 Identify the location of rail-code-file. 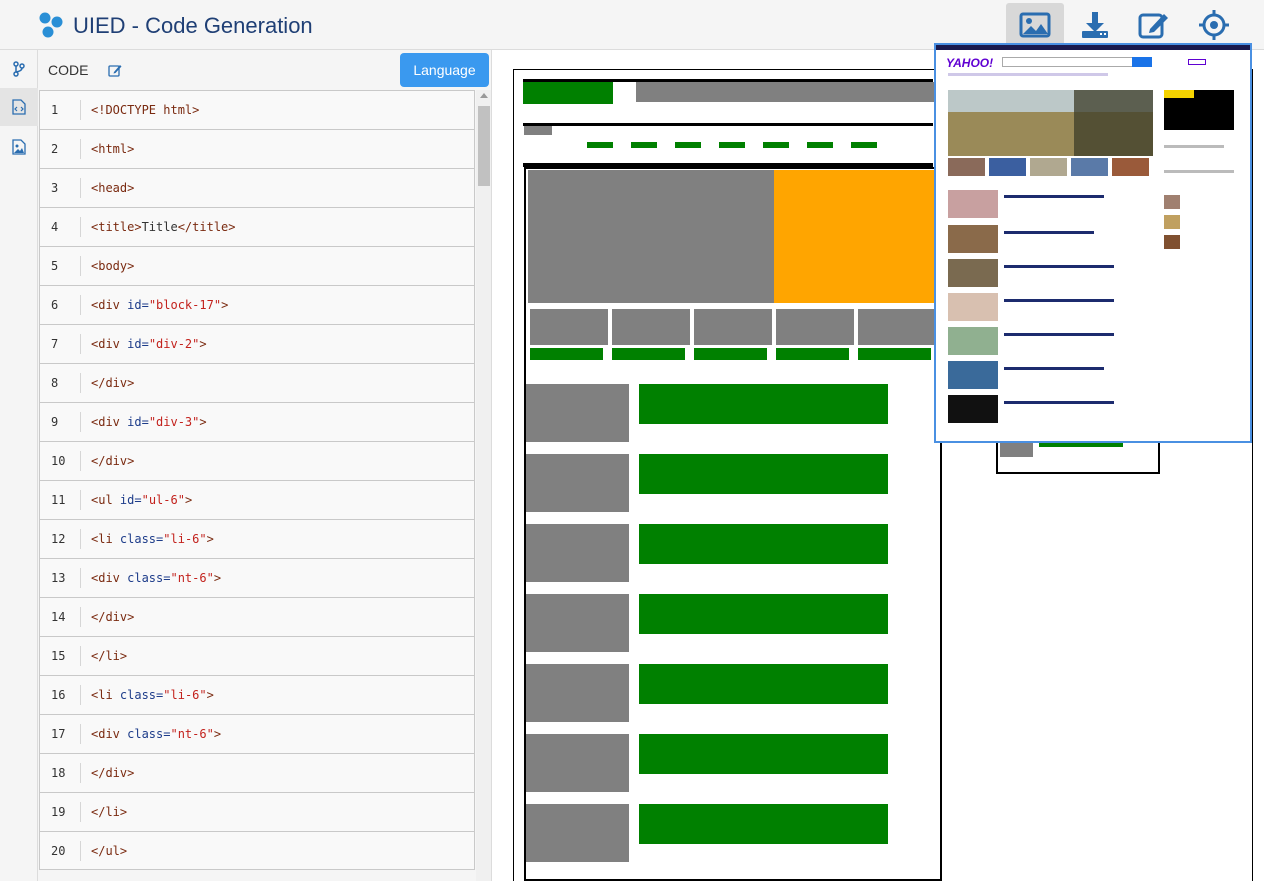
(19, 107).